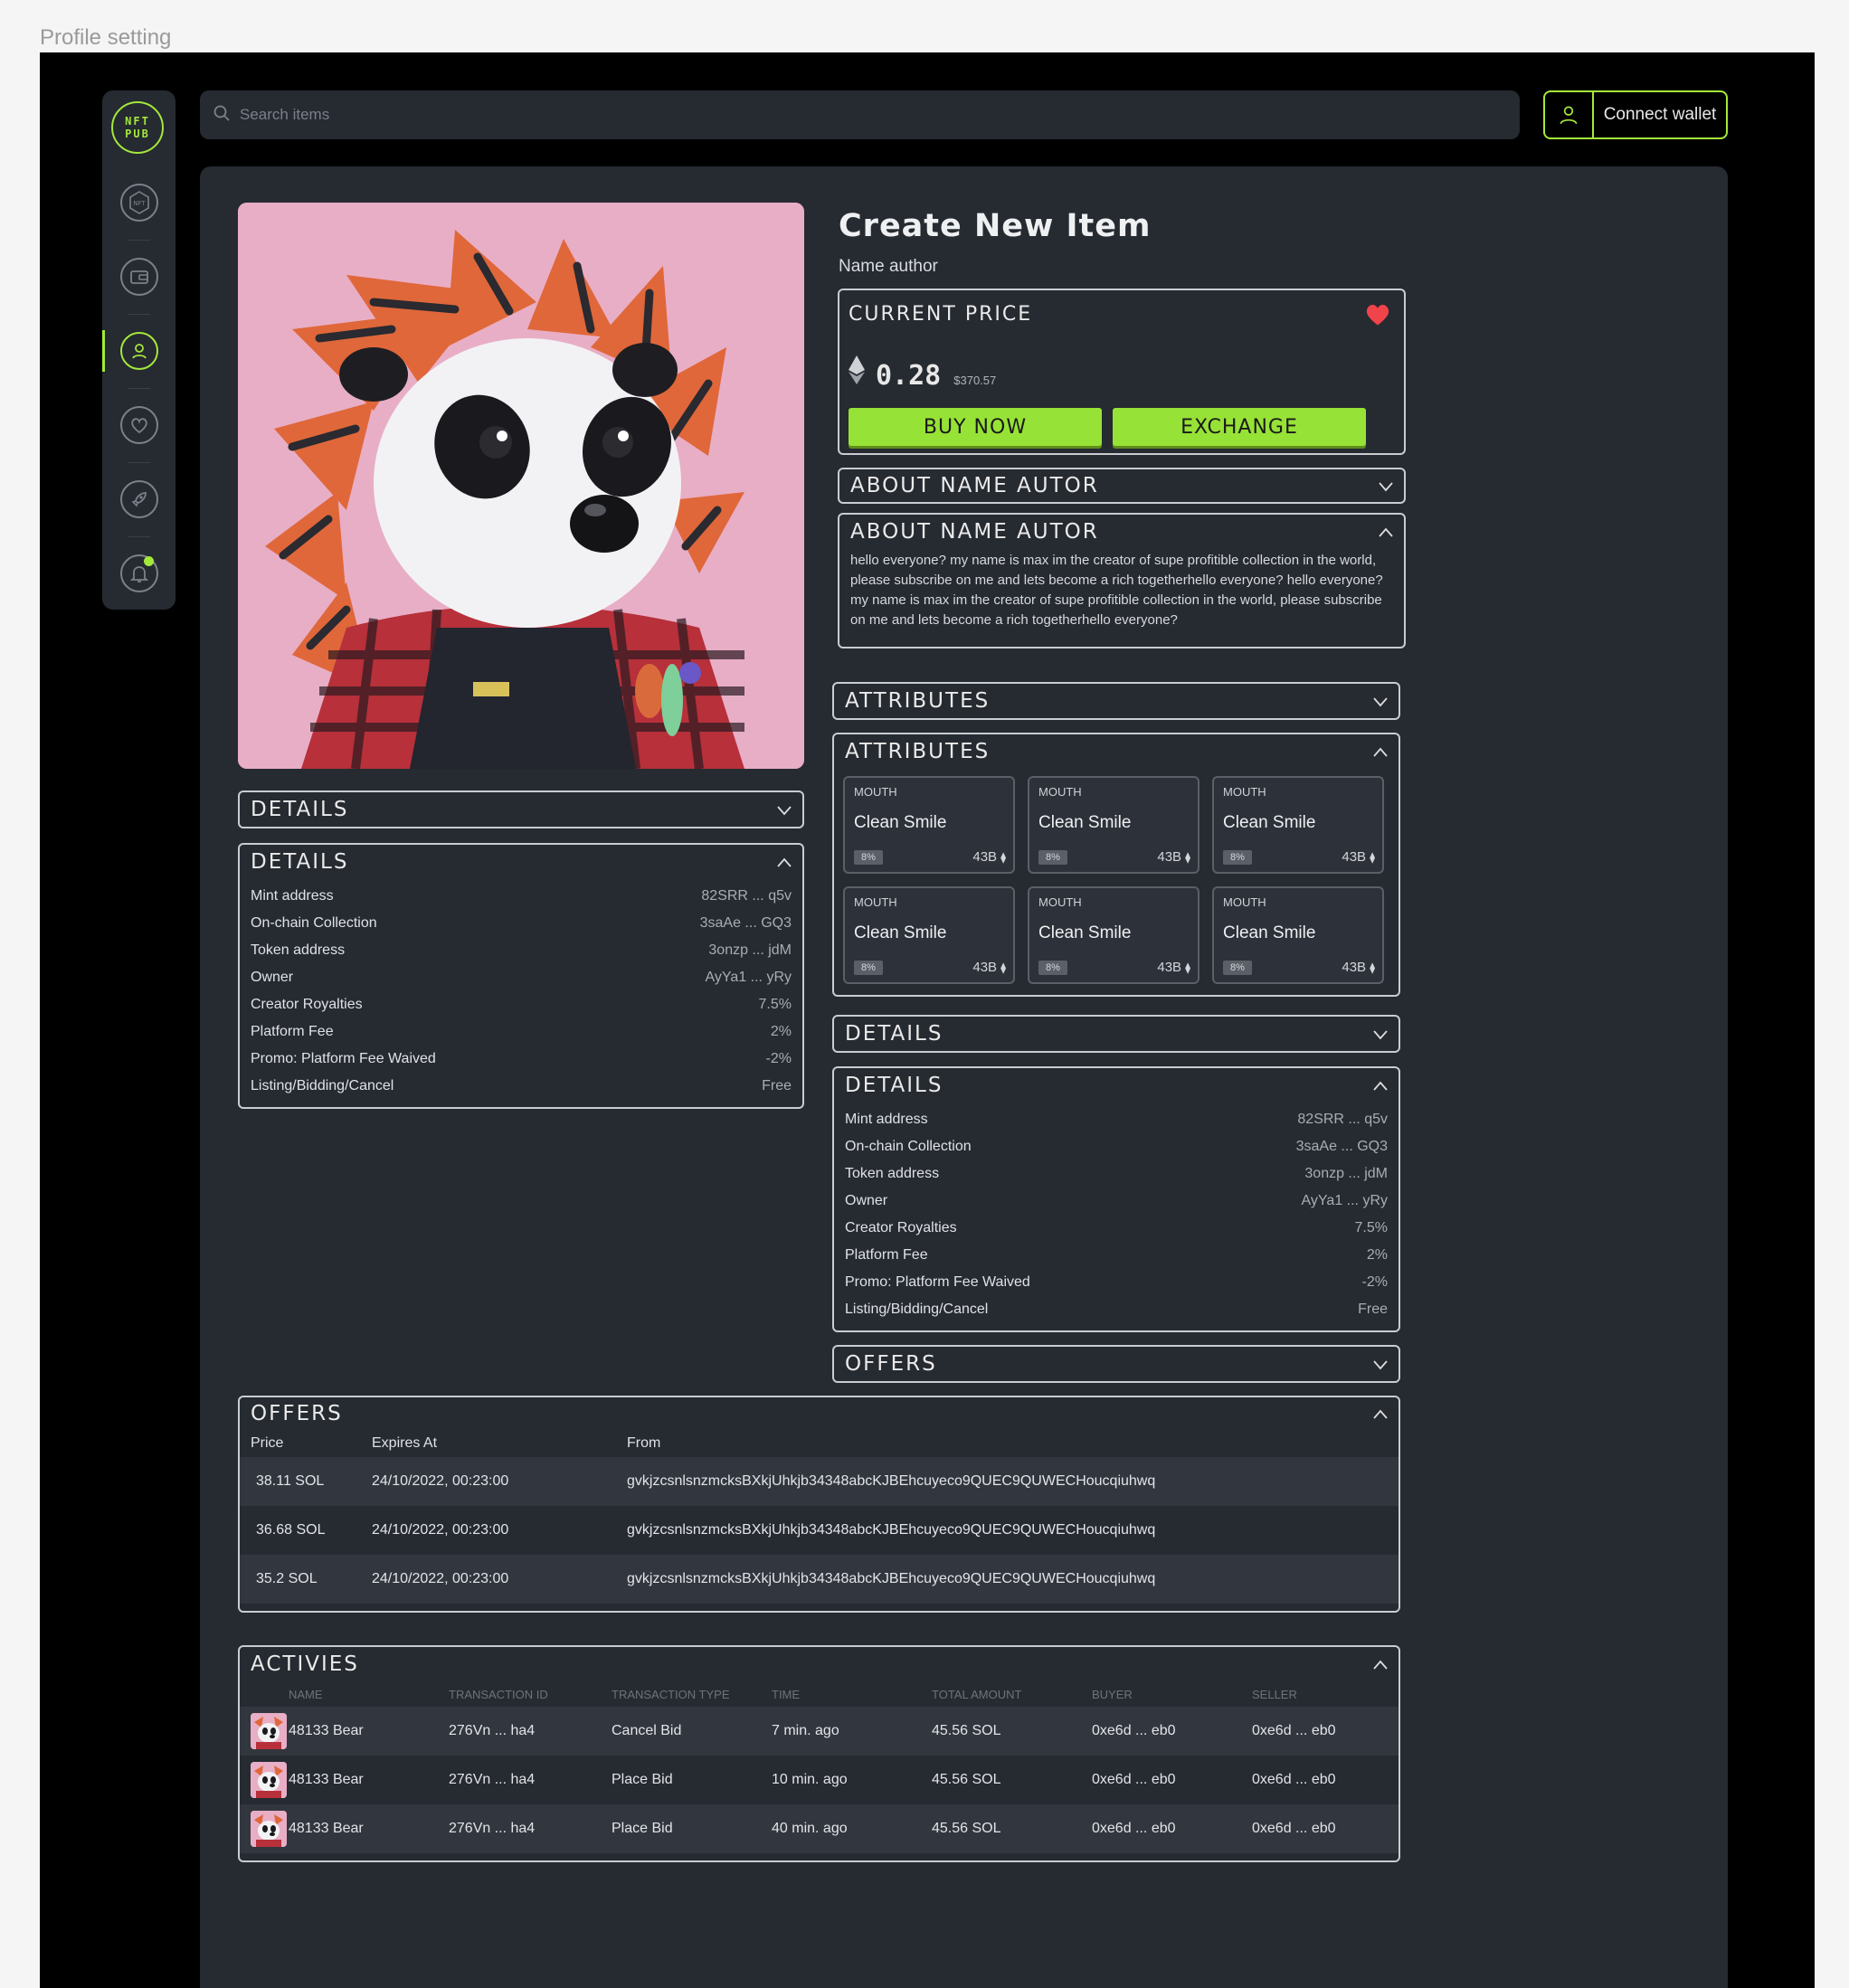  What do you see at coordinates (1117, 1146) in the screenshot?
I see `details-row: On-chain Collection 3saAe ... GQ3` at bounding box center [1117, 1146].